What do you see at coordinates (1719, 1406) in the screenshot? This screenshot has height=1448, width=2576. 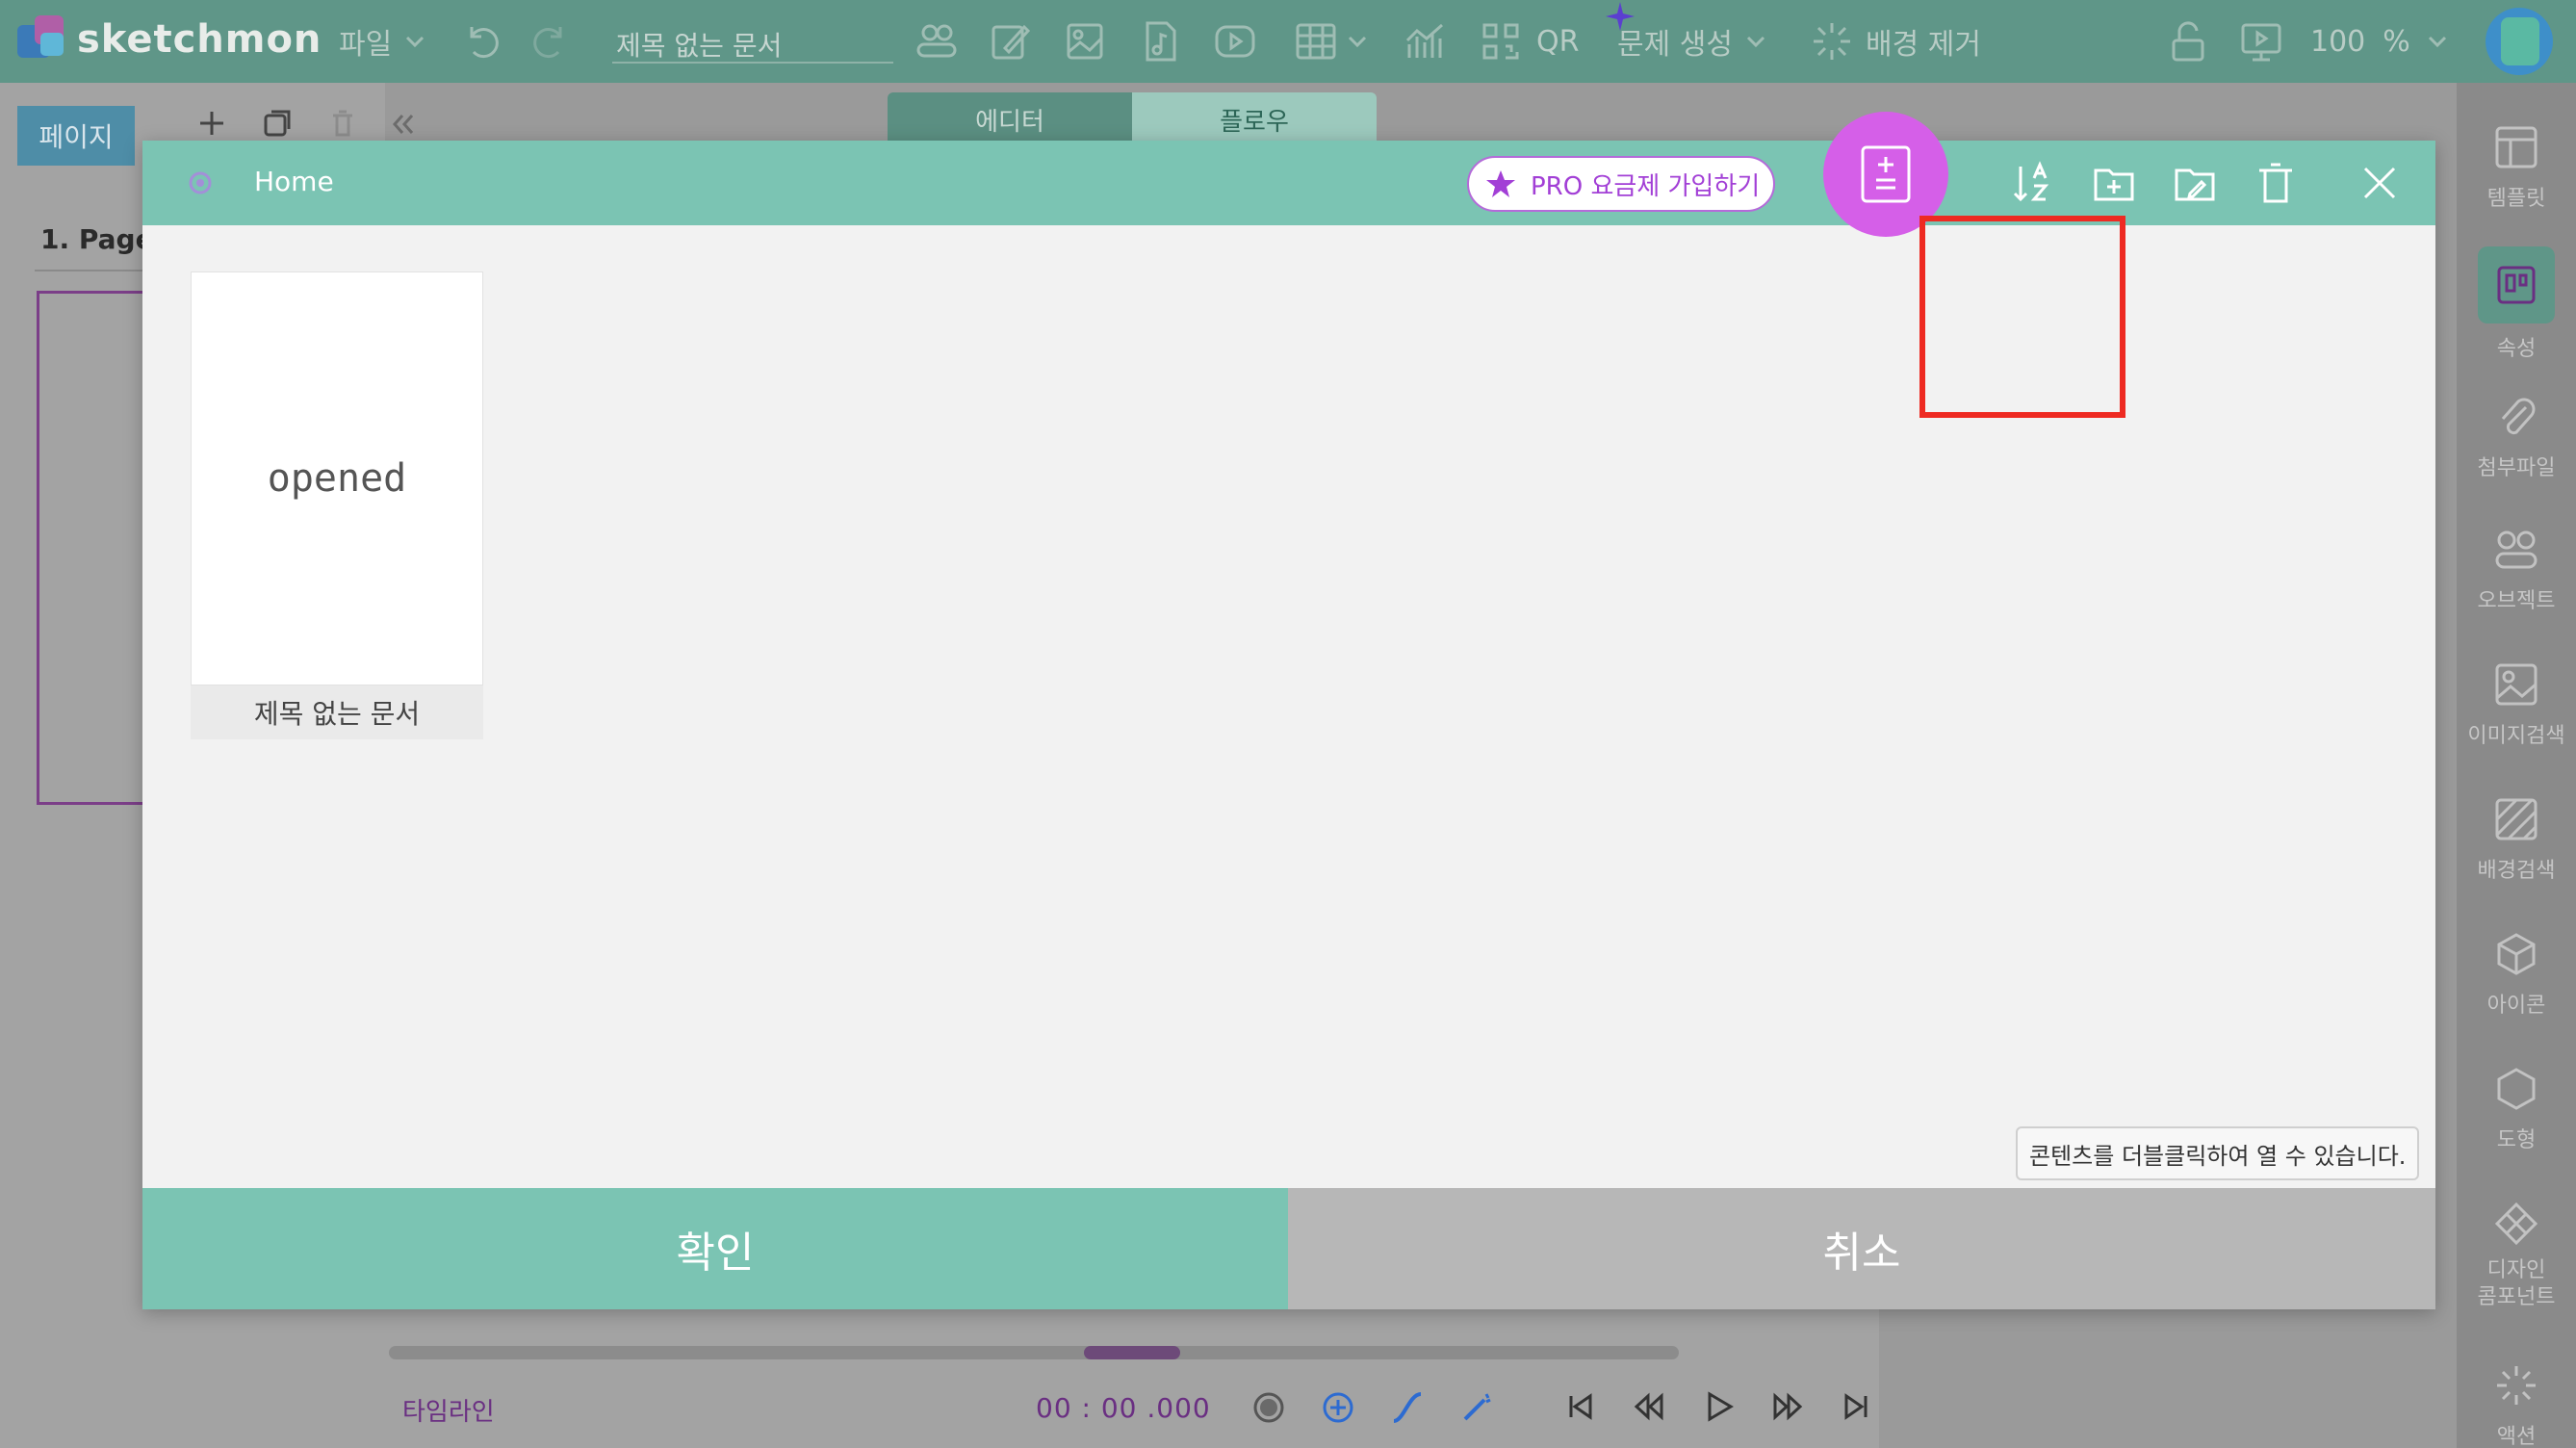 I see `play-icon` at bounding box center [1719, 1406].